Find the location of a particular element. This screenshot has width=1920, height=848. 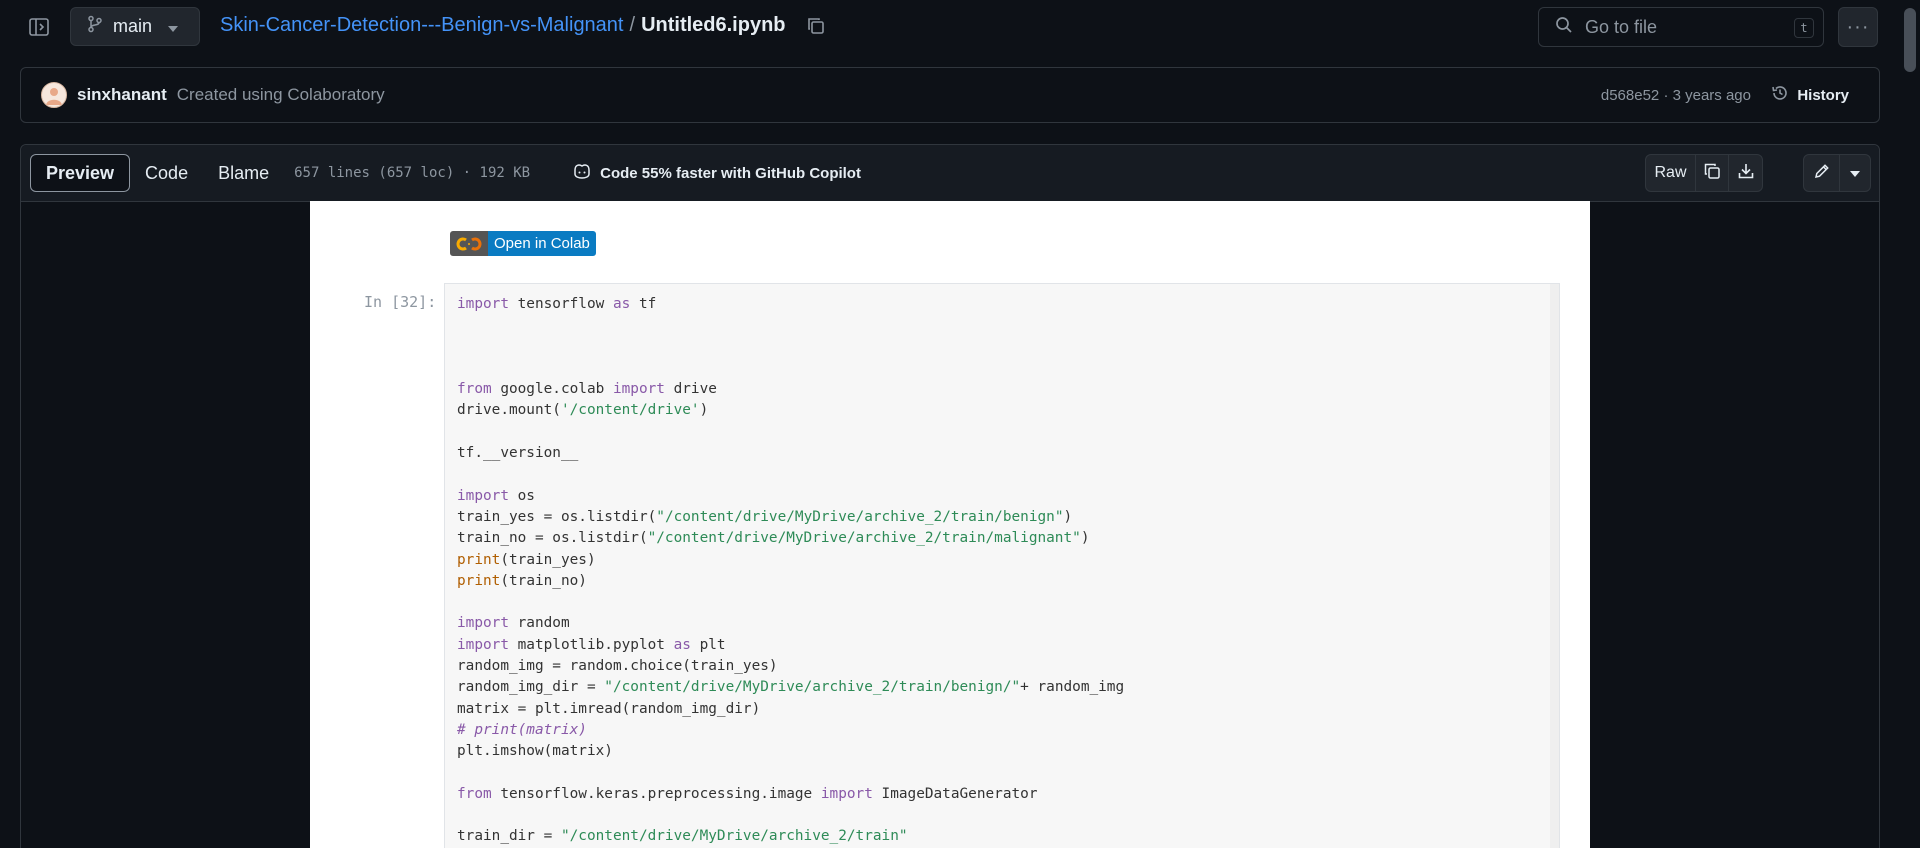

code-line-17: import matplotlib.pyplot as plt is located at coordinates (591, 644).